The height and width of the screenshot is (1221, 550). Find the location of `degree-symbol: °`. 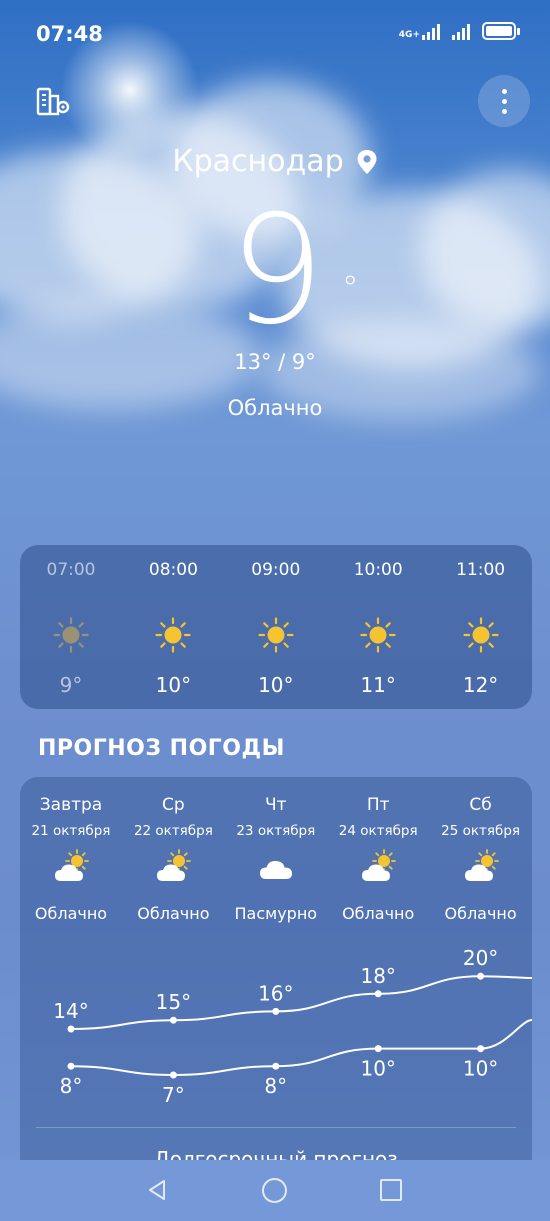

degree-symbol: ° is located at coordinates (350, 289).